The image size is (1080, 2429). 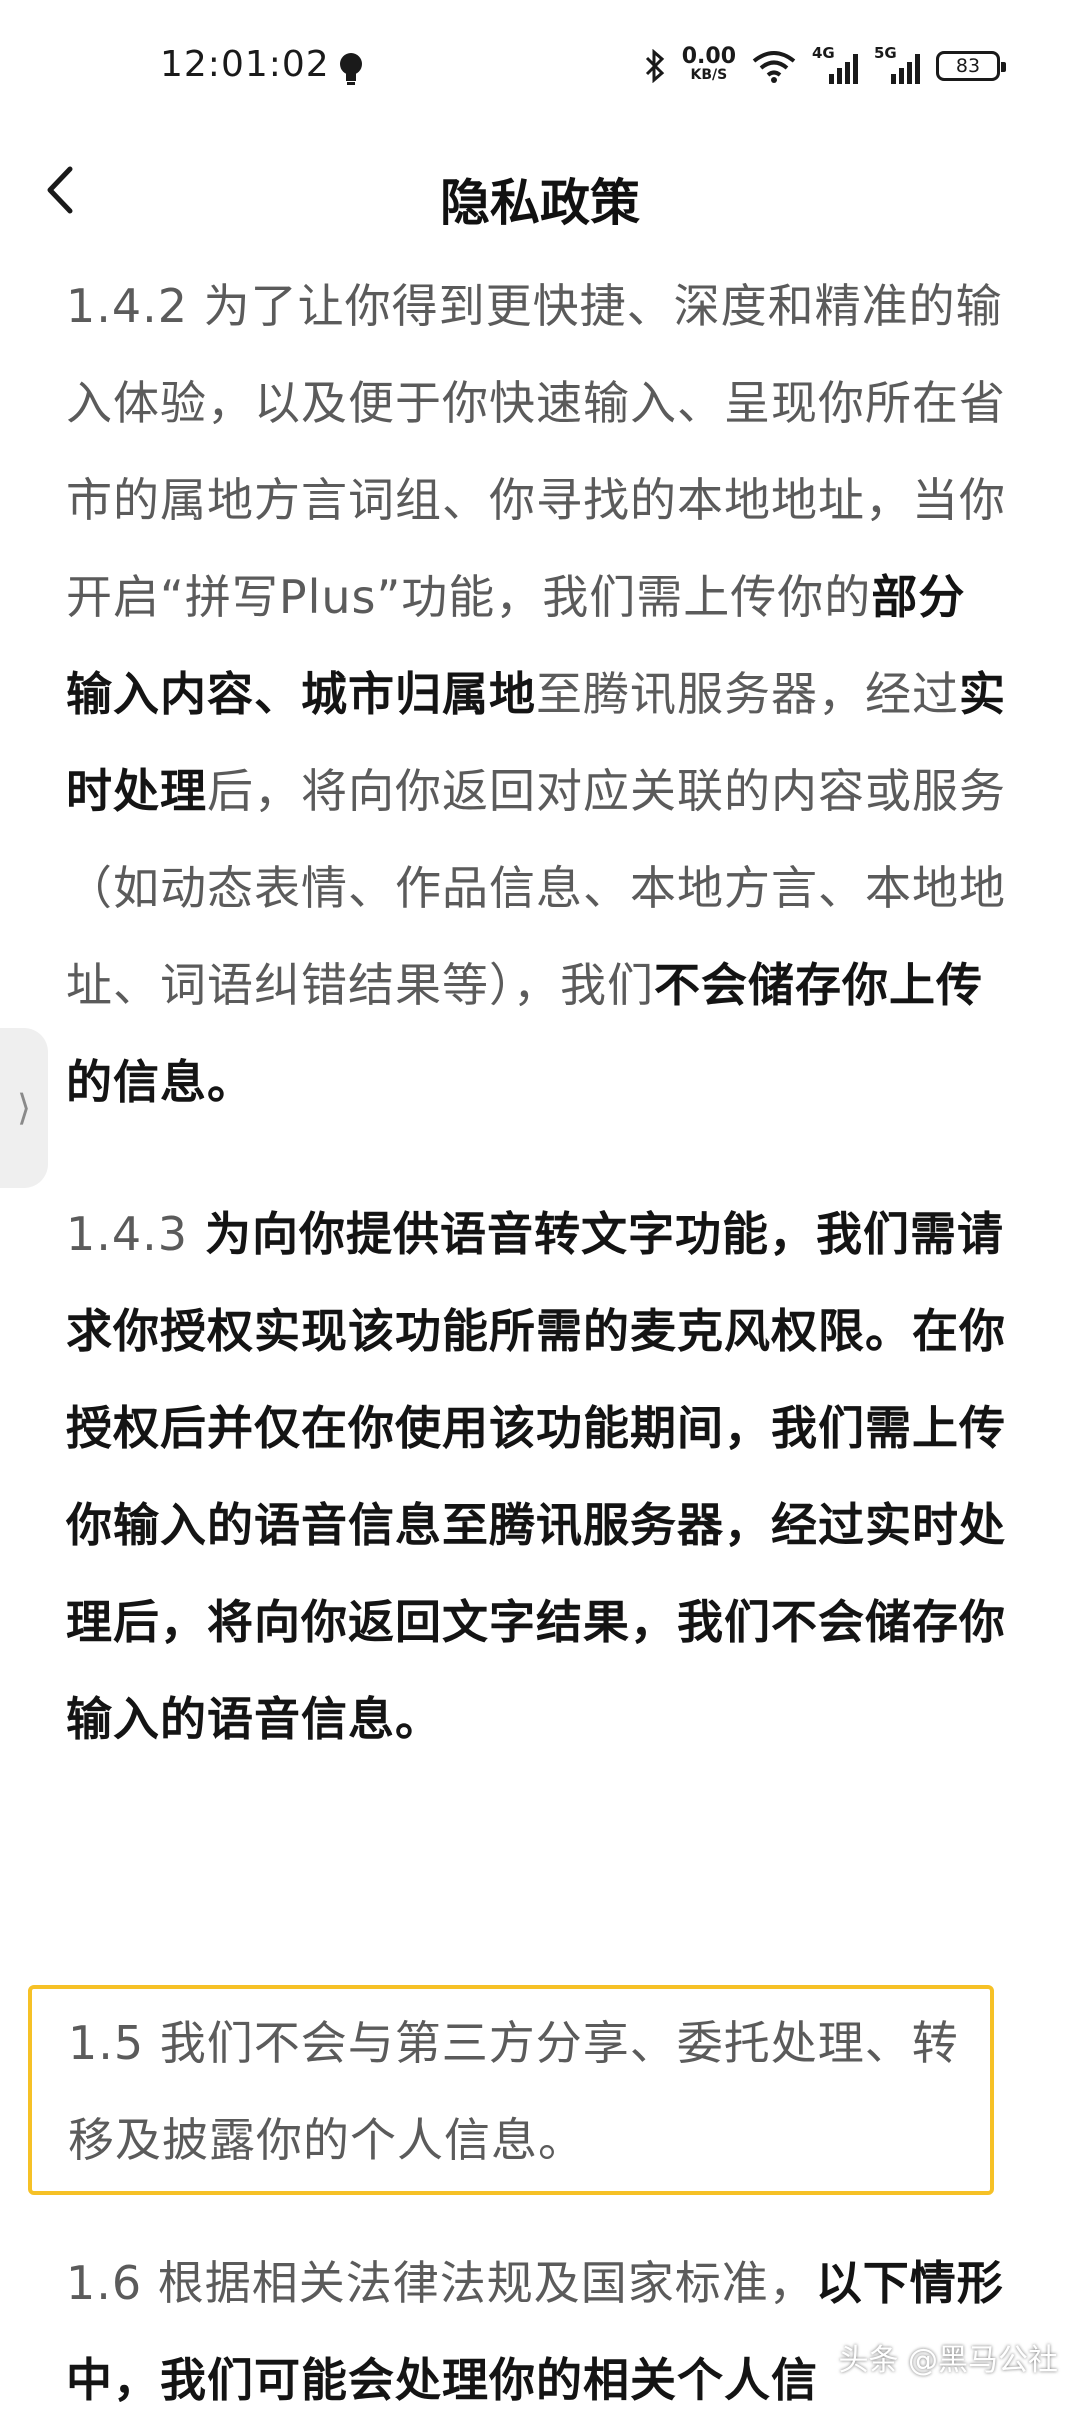 I want to click on signal-4g-icon: 4G, so click(x=835, y=64).